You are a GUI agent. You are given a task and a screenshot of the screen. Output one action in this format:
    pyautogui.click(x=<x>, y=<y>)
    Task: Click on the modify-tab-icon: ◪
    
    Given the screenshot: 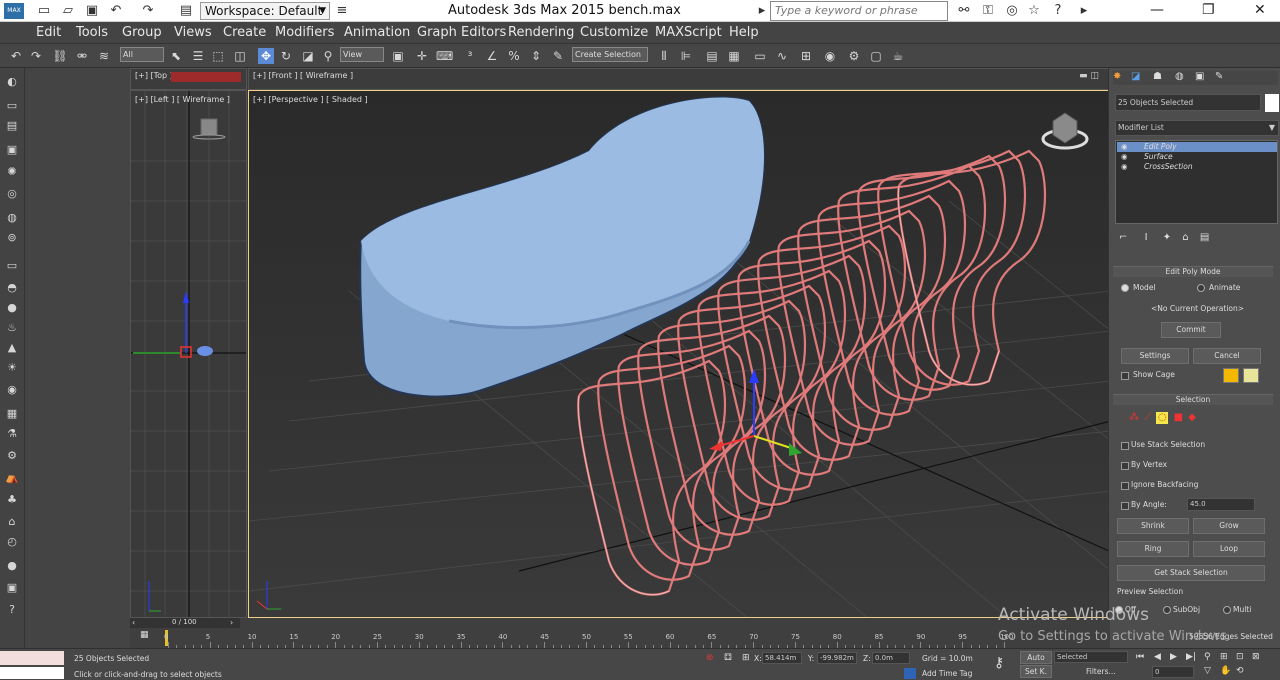 What is the action you would take?
    pyautogui.click(x=1135, y=76)
    